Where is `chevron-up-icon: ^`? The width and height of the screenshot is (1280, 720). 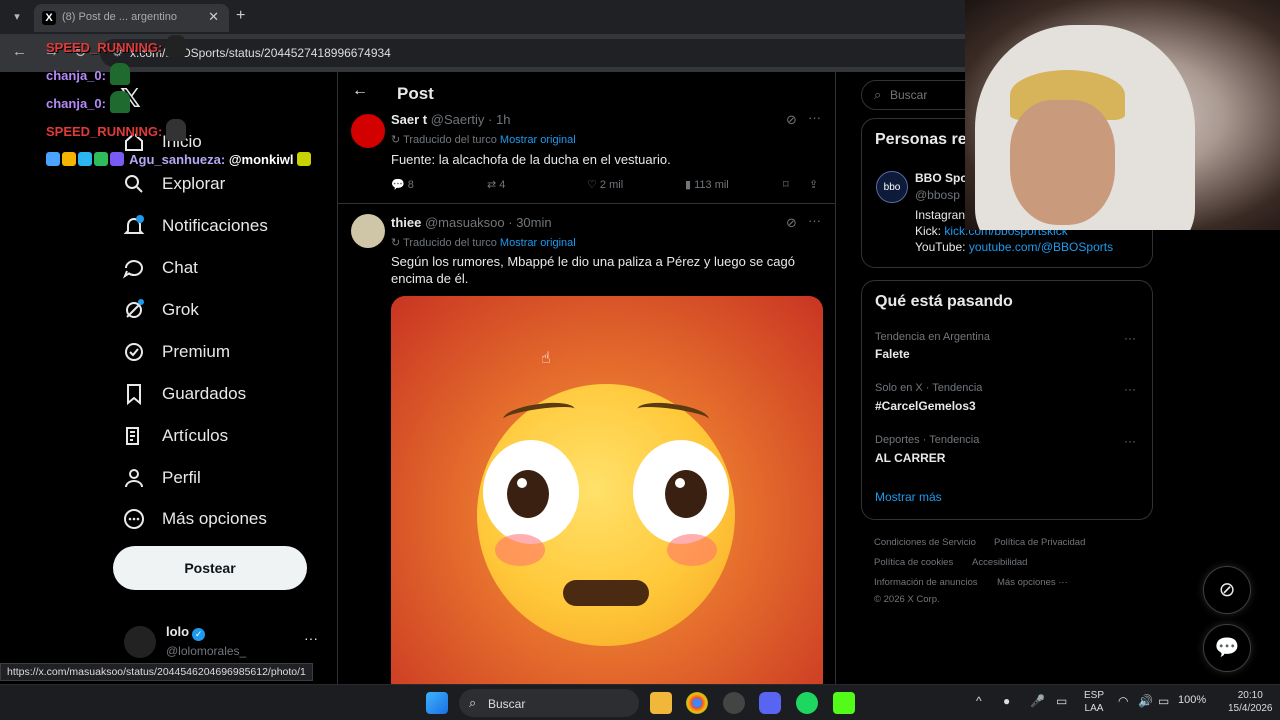
chevron-up-icon: ^ is located at coordinates (979, 701).